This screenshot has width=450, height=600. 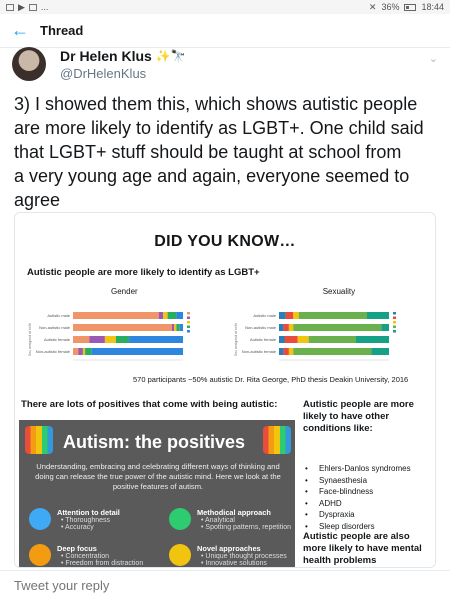 What do you see at coordinates (85, 556) in the screenshot?
I see `feature-bullet: • Concentration` at bounding box center [85, 556].